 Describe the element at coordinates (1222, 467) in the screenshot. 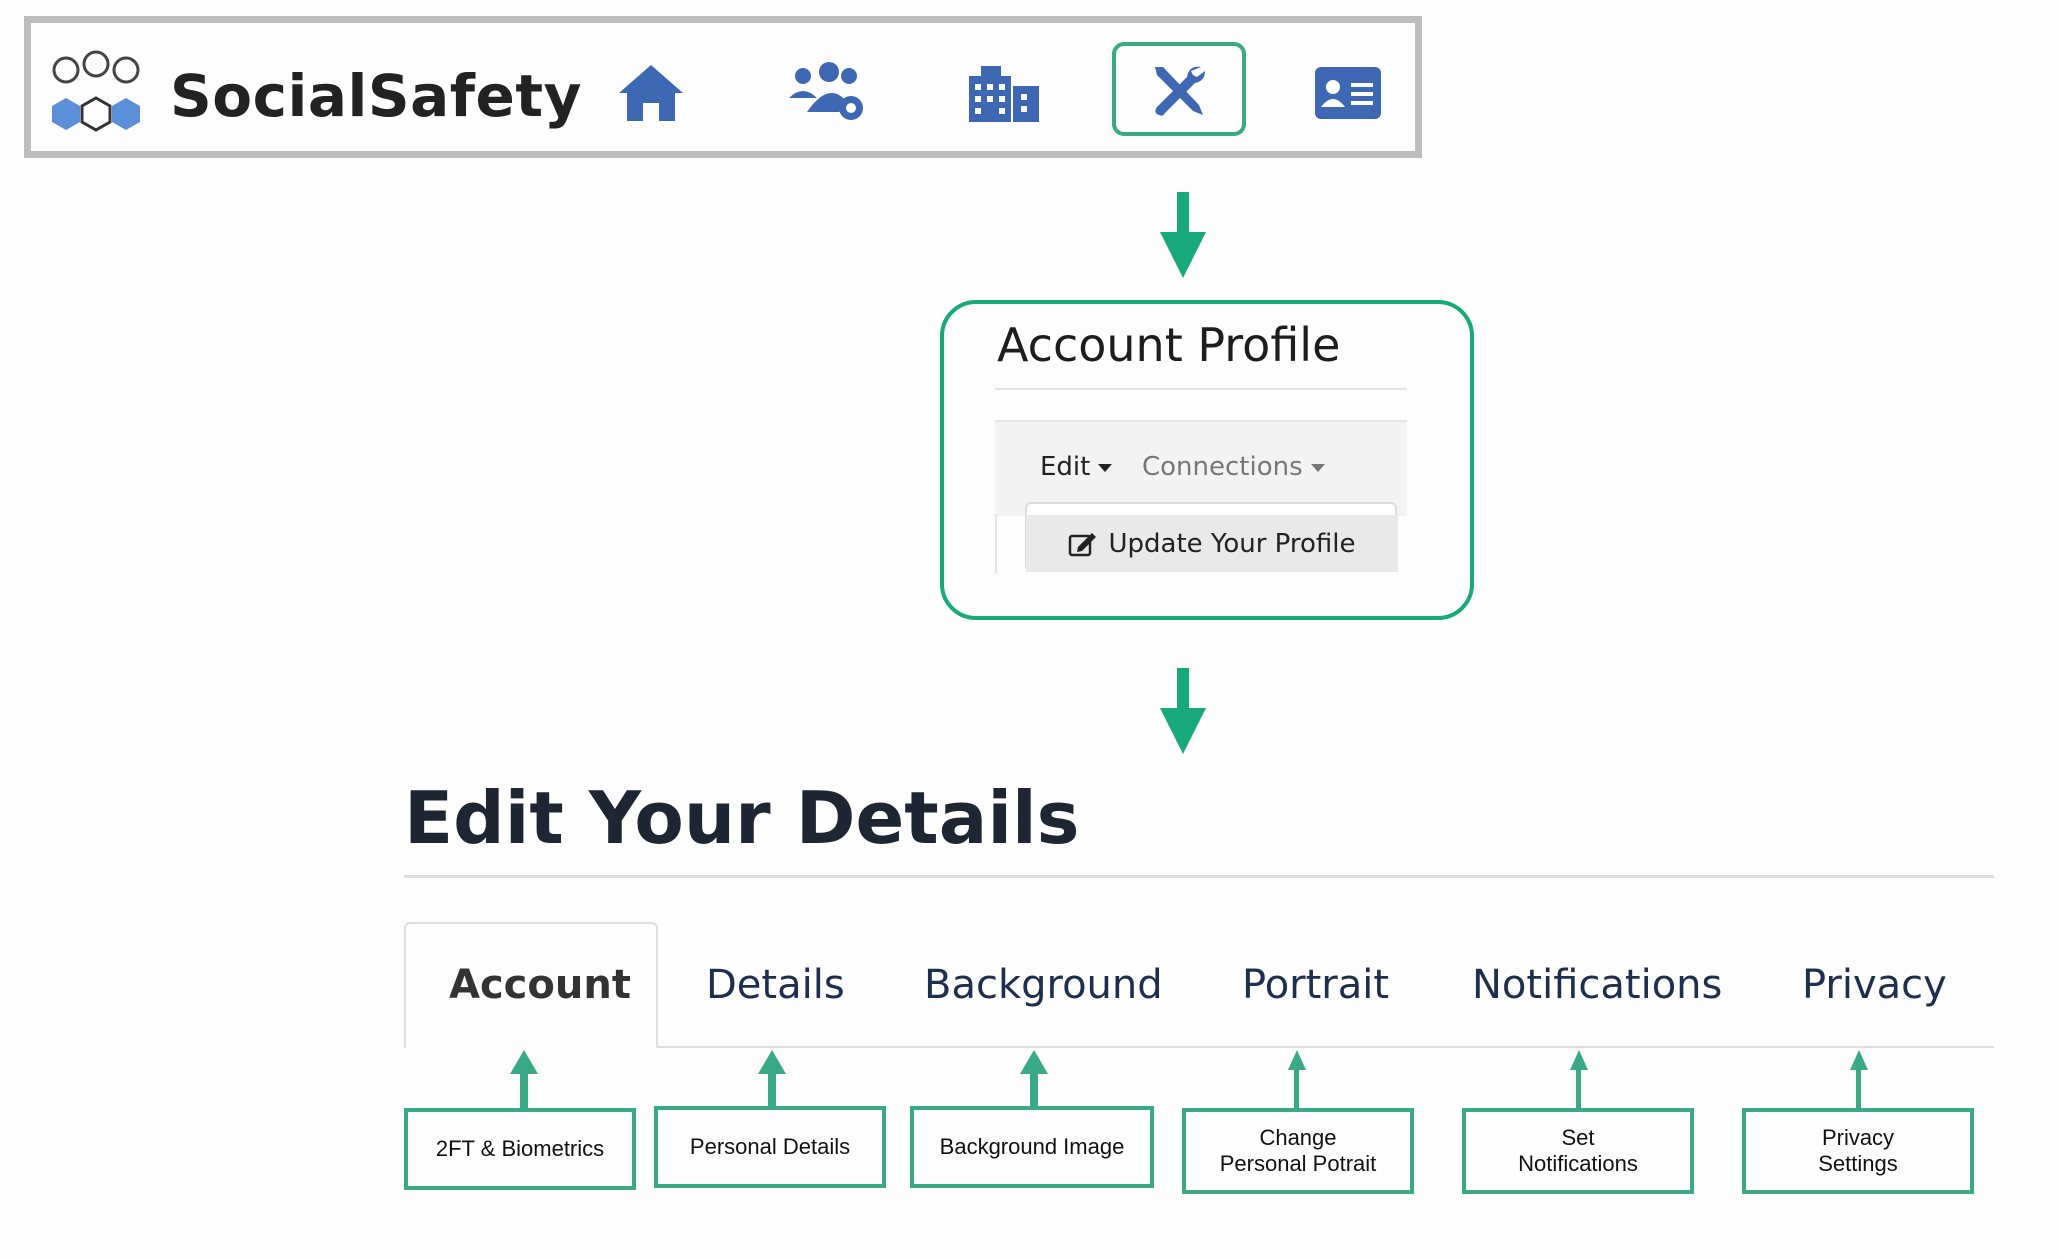

I see `connections-menu-label: Connections` at that location.